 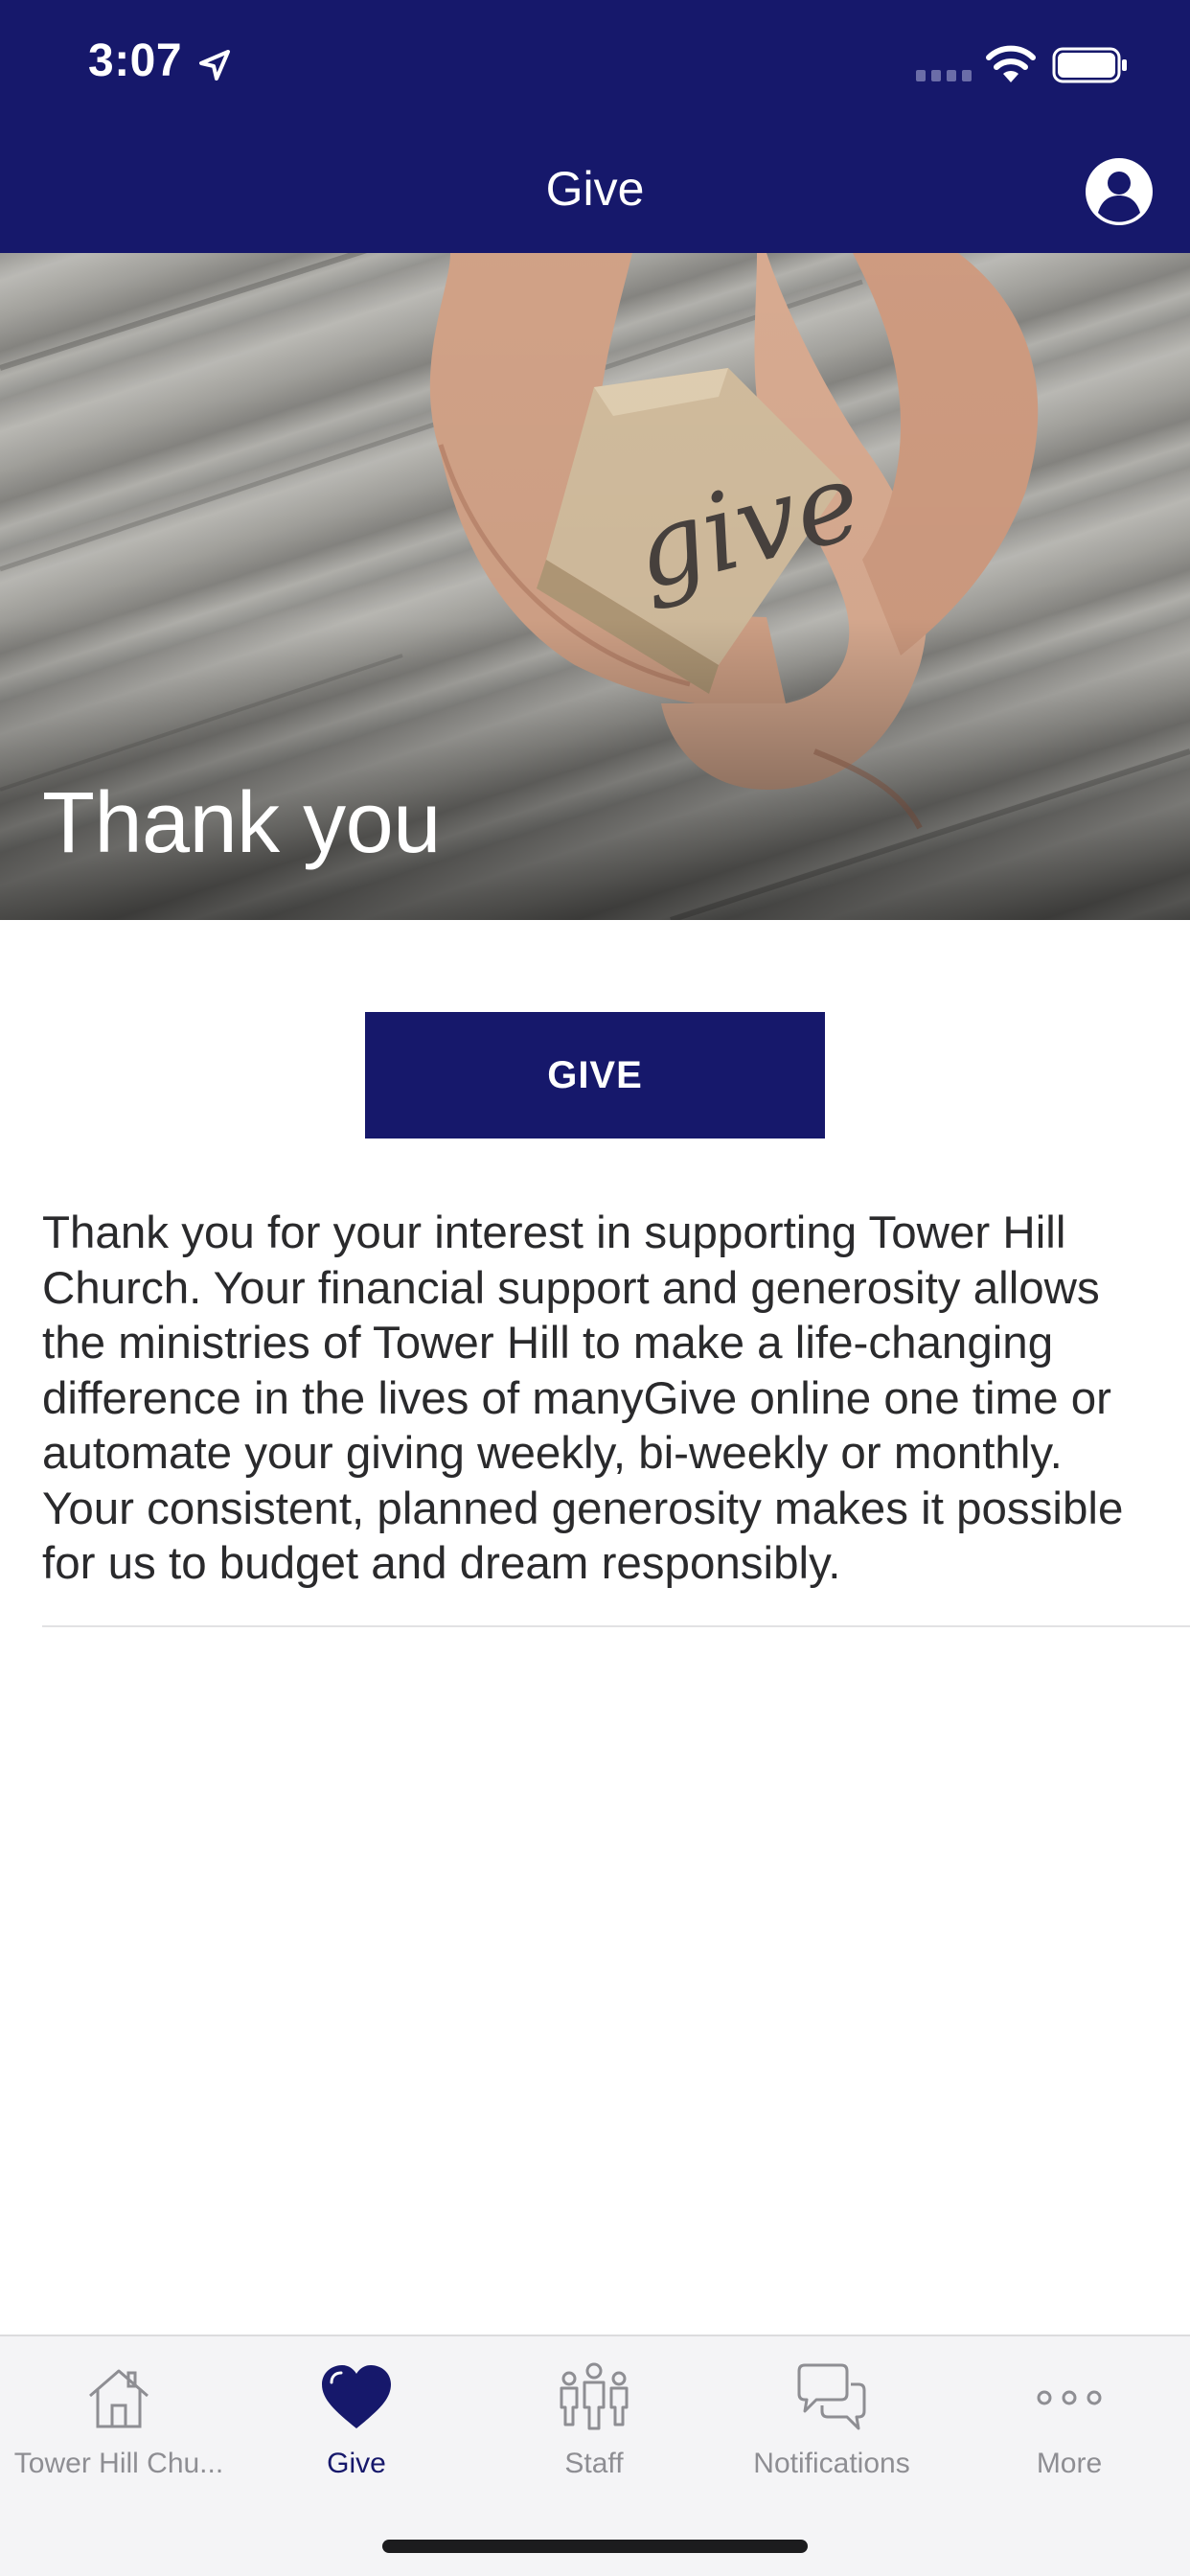 What do you see at coordinates (1069, 2425) in the screenshot?
I see `tab-more: More` at bounding box center [1069, 2425].